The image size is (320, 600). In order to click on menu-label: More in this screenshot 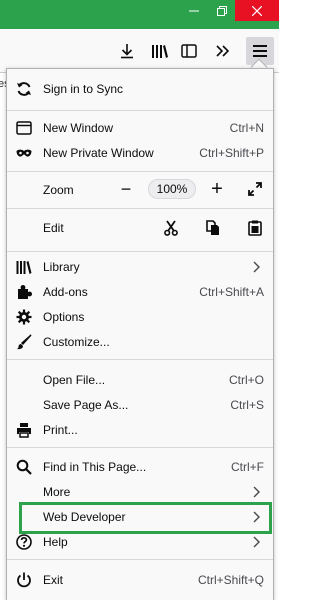, I will do `click(57, 492)`.